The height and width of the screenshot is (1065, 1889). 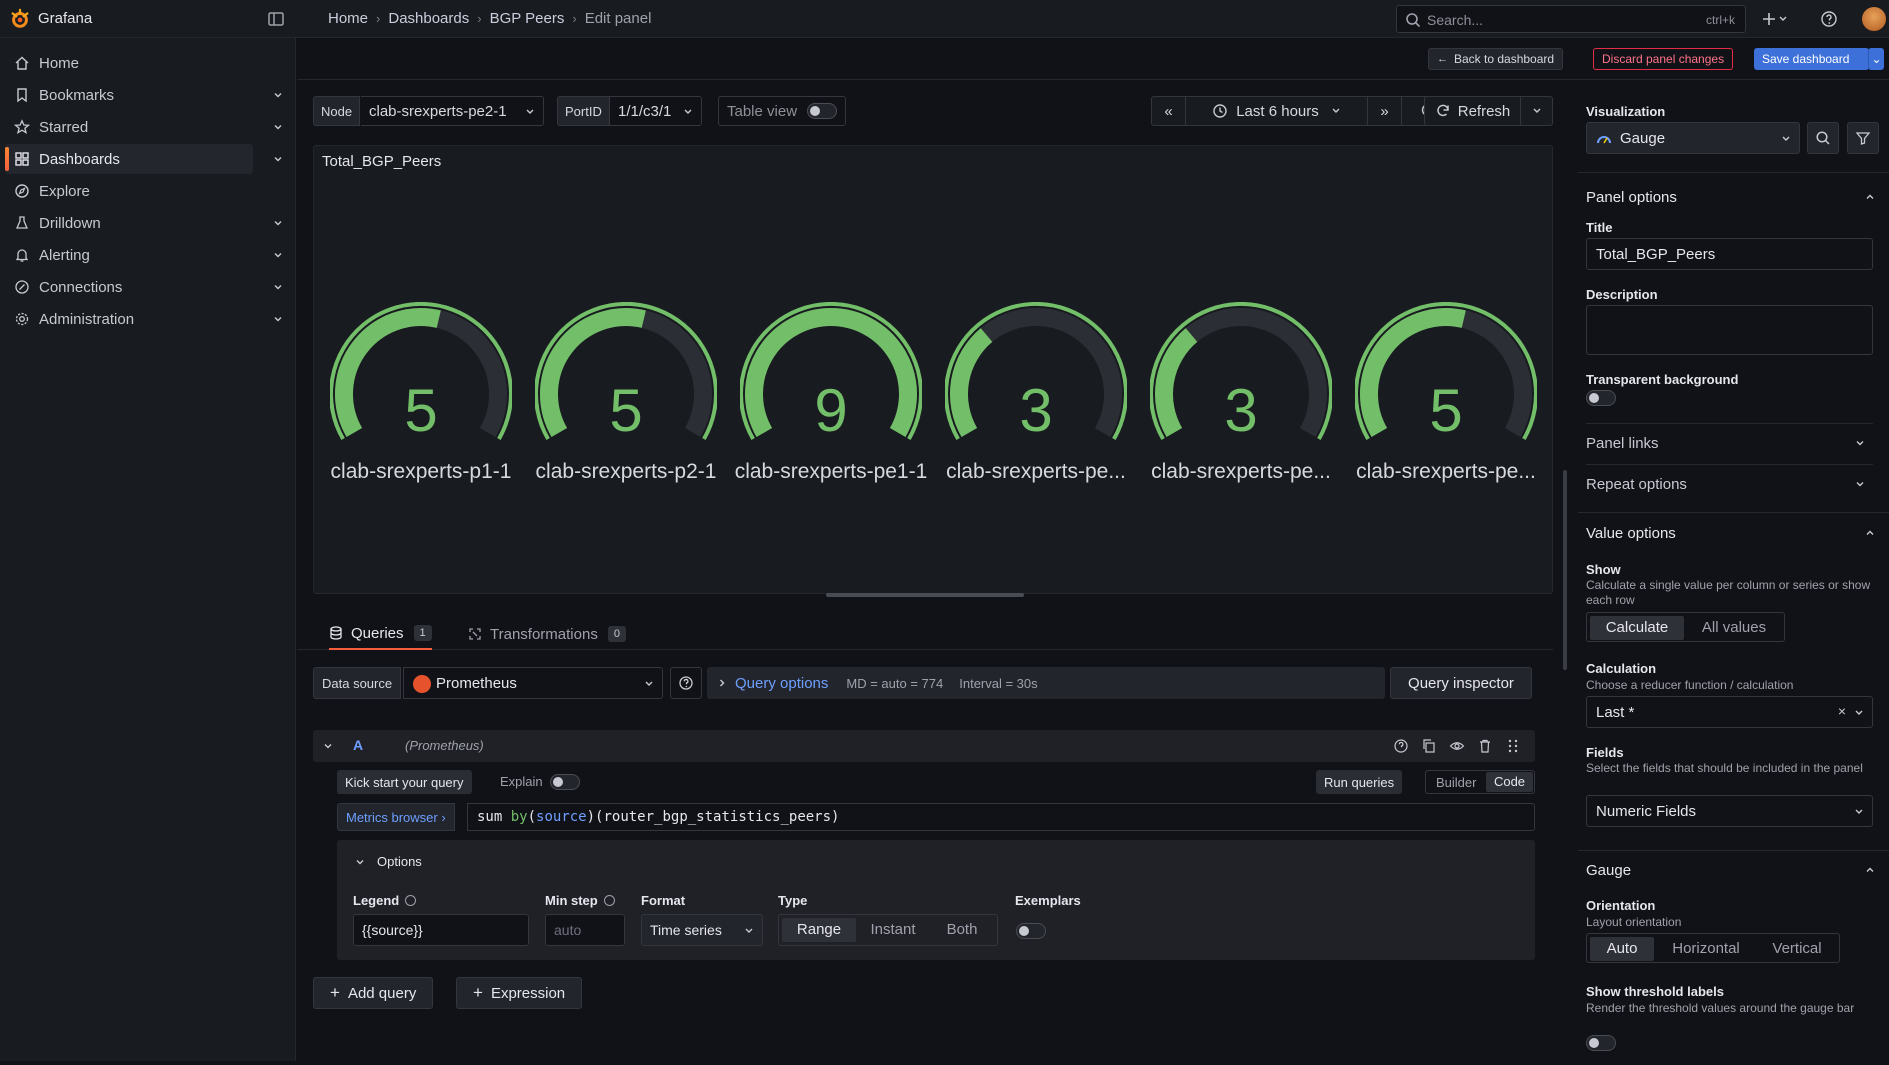 I want to click on gauge-section-title: Gauge, so click(x=1608, y=870).